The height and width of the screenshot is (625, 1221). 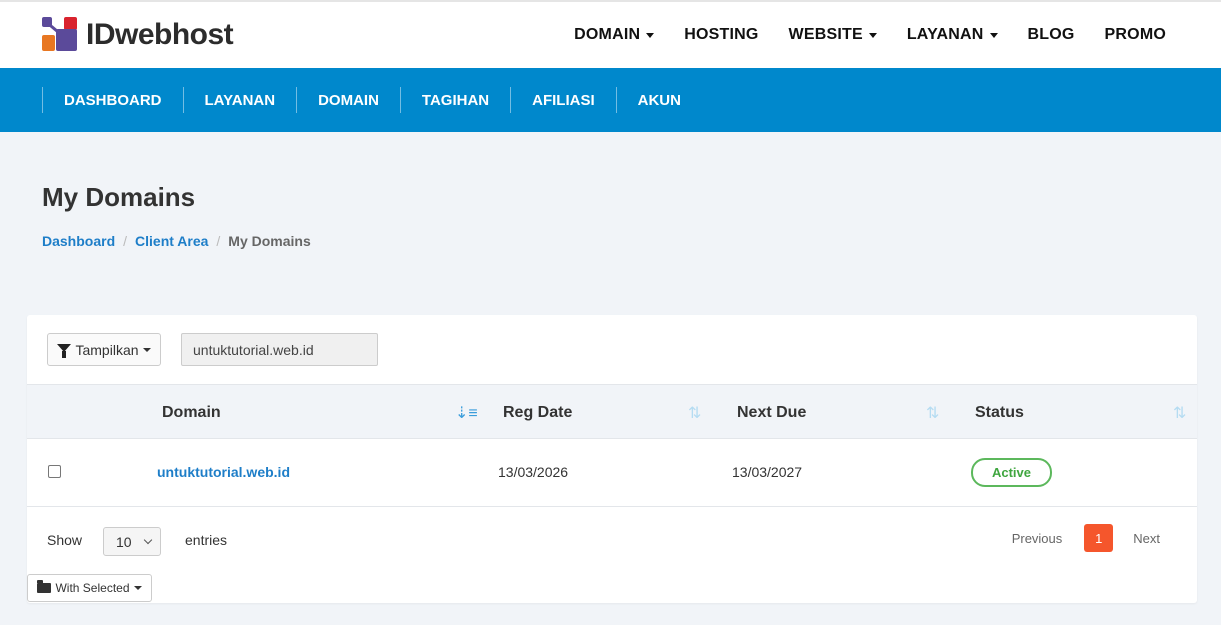 I want to click on page-size-value: 10, so click(x=124, y=541).